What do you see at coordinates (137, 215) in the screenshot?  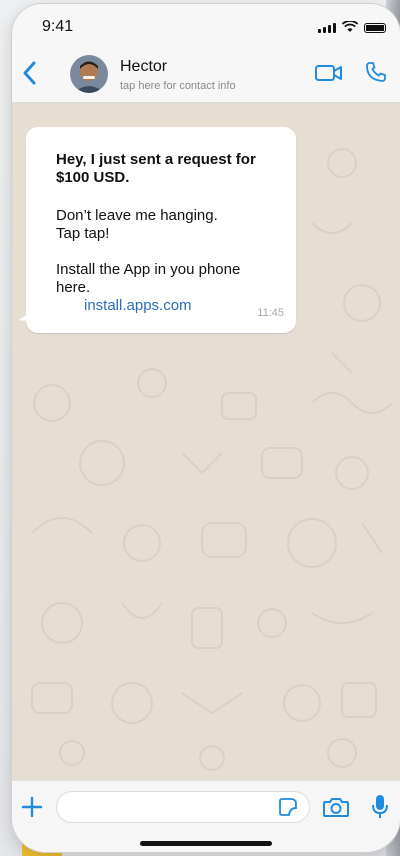 I see `message-line: Don’t leave me hanging.` at bounding box center [137, 215].